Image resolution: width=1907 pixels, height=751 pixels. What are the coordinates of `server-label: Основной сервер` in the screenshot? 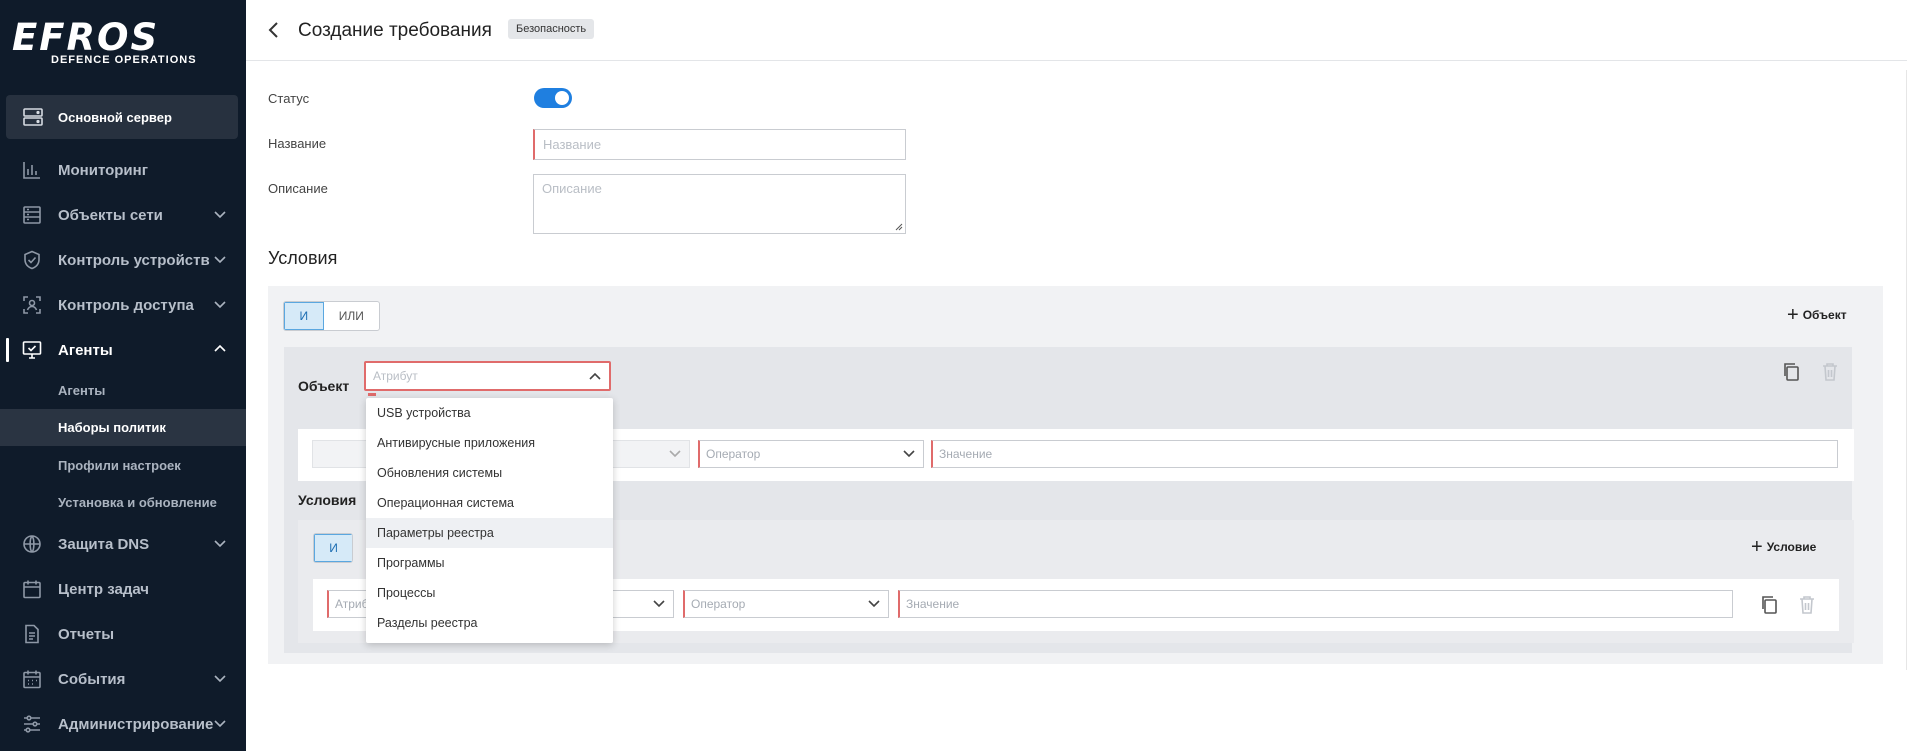 It's located at (115, 117).